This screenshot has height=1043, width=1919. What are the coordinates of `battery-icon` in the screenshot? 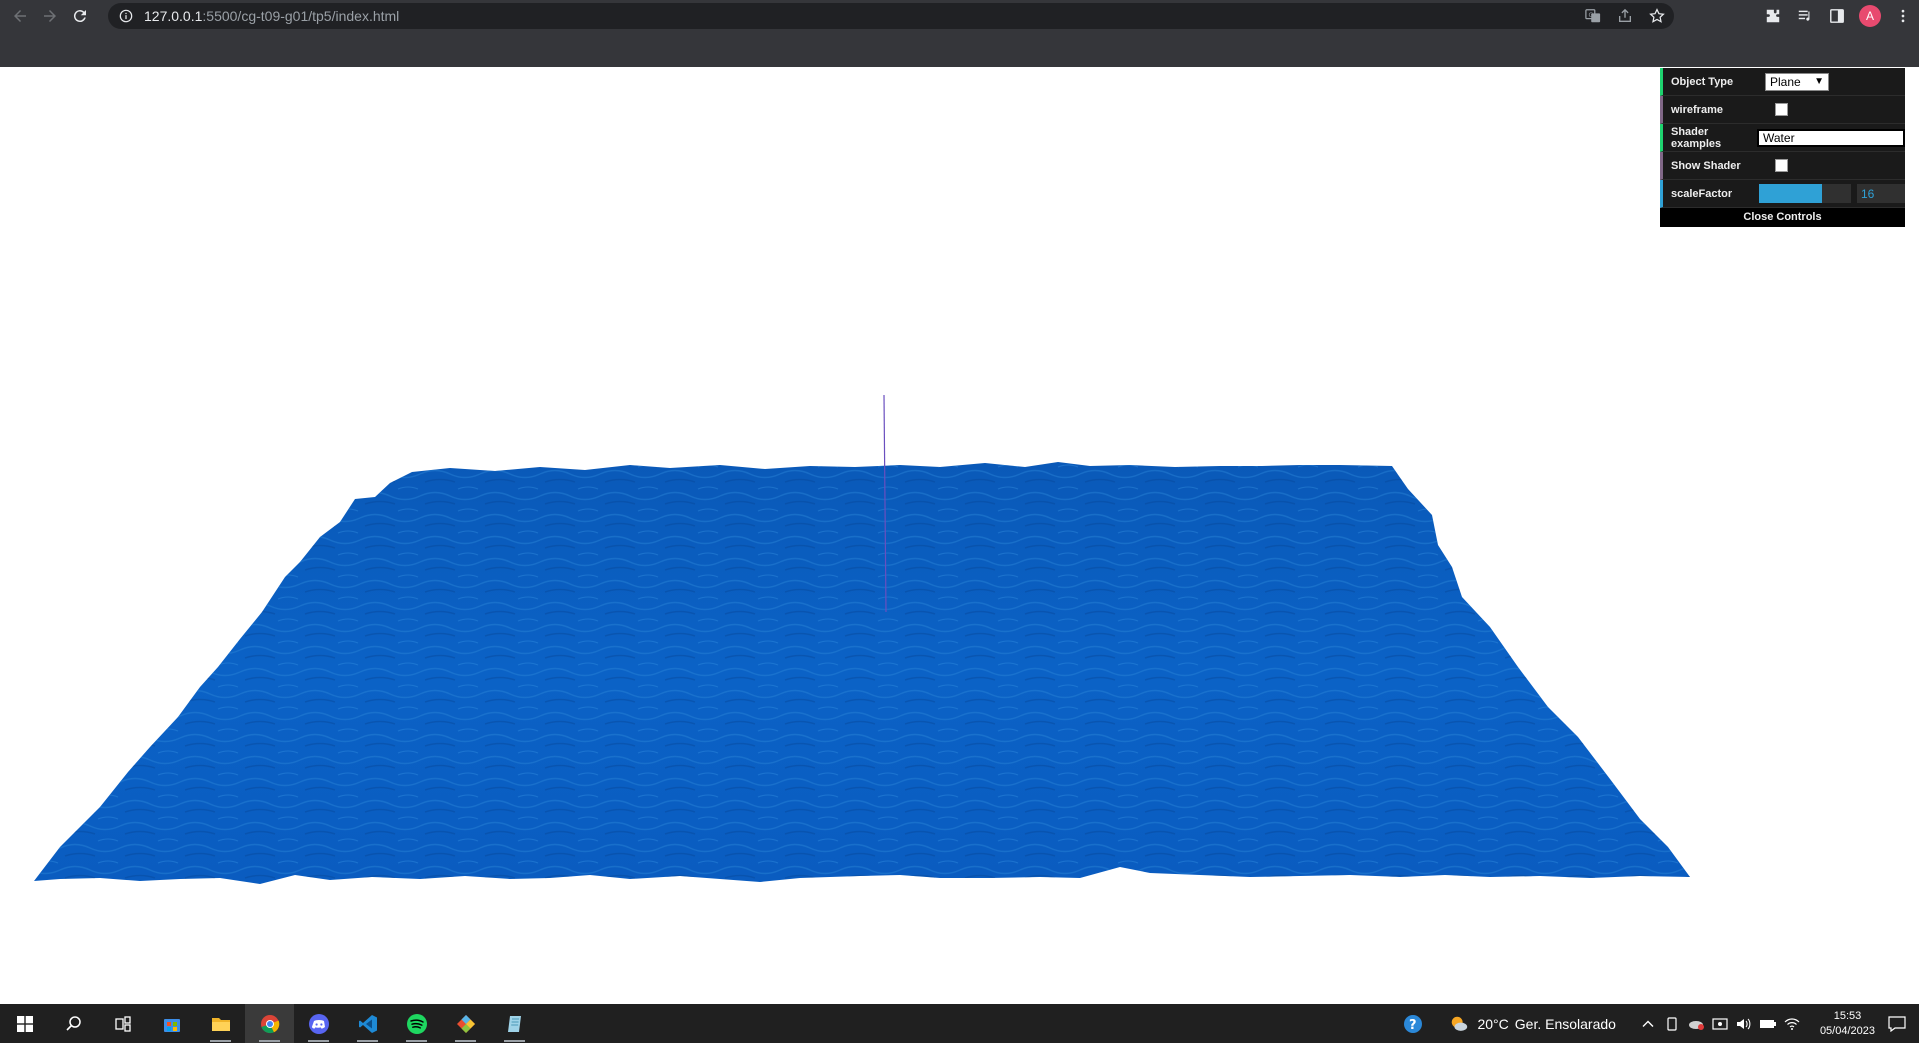 It's located at (1768, 1024).